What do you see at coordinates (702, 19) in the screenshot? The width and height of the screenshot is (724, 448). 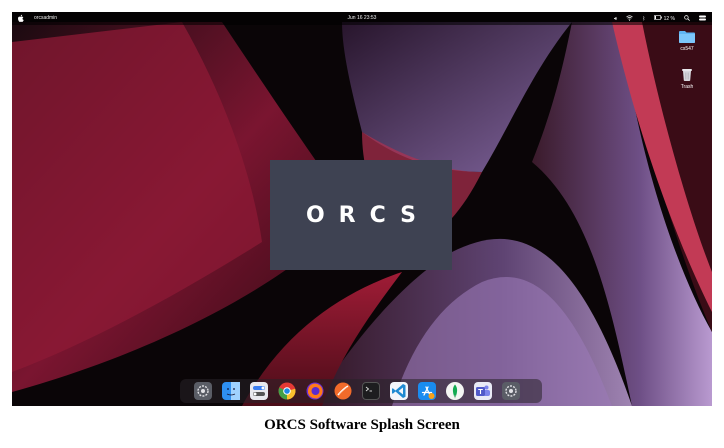 I see `control-center-menu-icon` at bounding box center [702, 19].